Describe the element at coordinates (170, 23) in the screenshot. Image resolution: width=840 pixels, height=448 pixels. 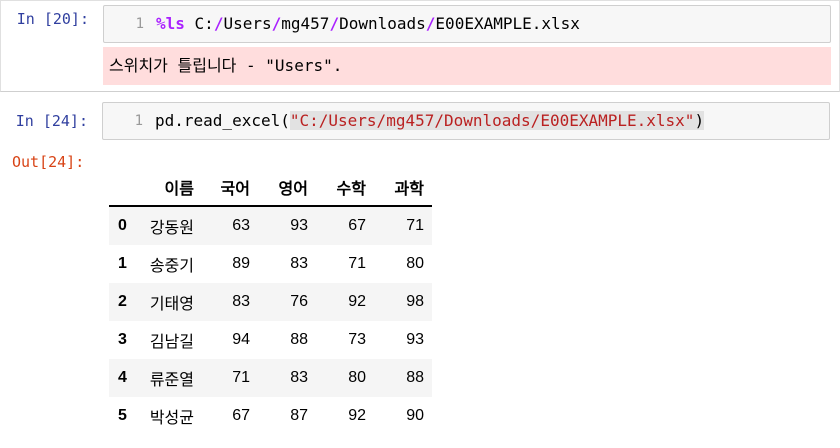
I see `magic-command: %ls` at that location.